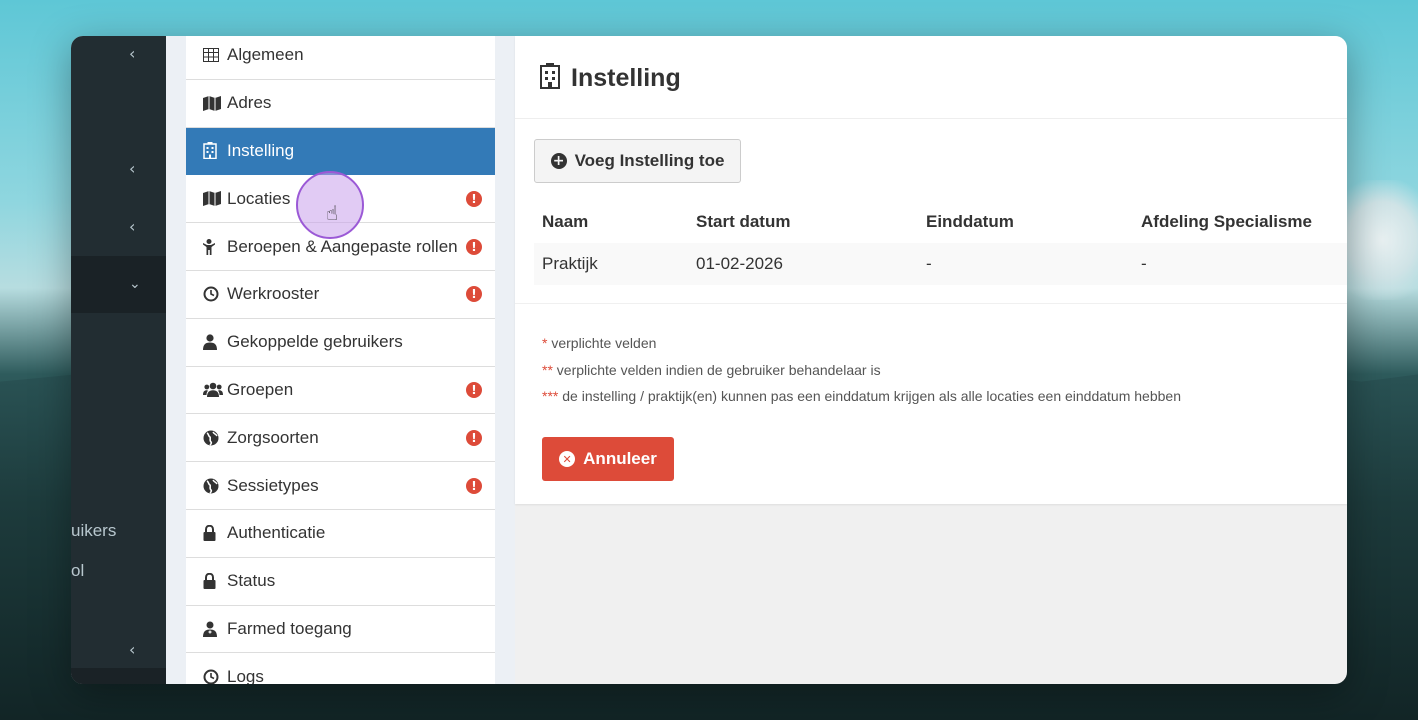 The height and width of the screenshot is (720, 1418). I want to click on divider, so click(931, 303).